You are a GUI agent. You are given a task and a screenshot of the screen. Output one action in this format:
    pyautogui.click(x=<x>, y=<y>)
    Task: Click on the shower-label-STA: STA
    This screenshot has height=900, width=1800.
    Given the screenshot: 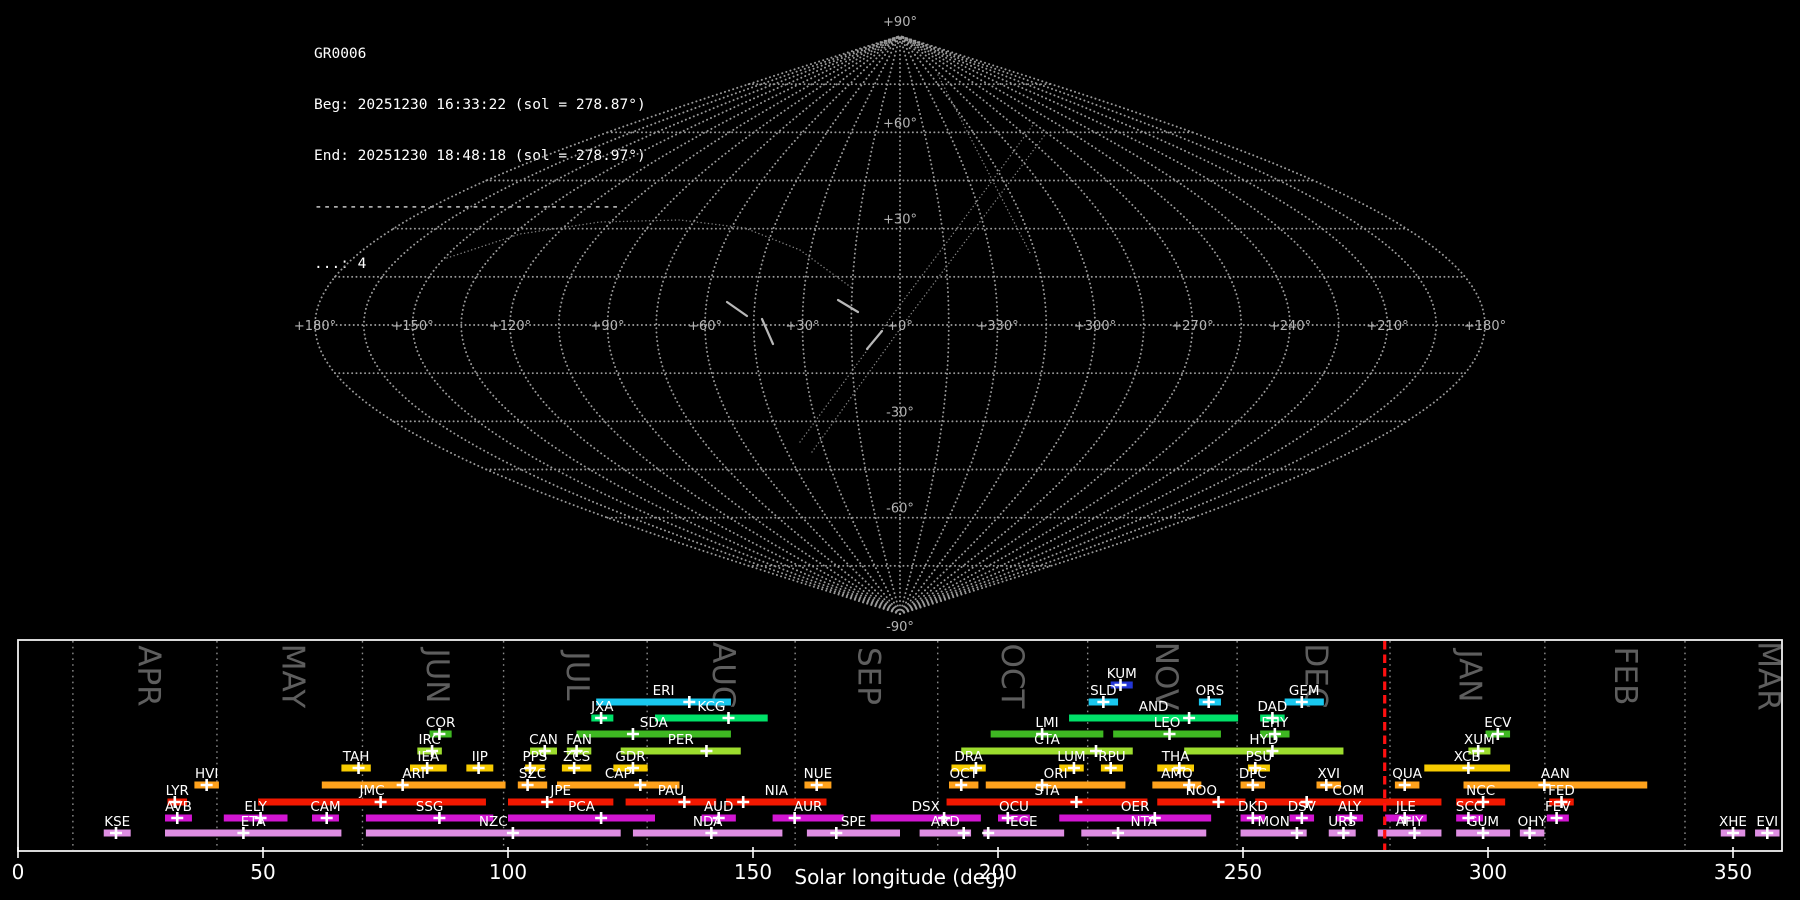 What is the action you would take?
    pyautogui.click(x=1047, y=791)
    